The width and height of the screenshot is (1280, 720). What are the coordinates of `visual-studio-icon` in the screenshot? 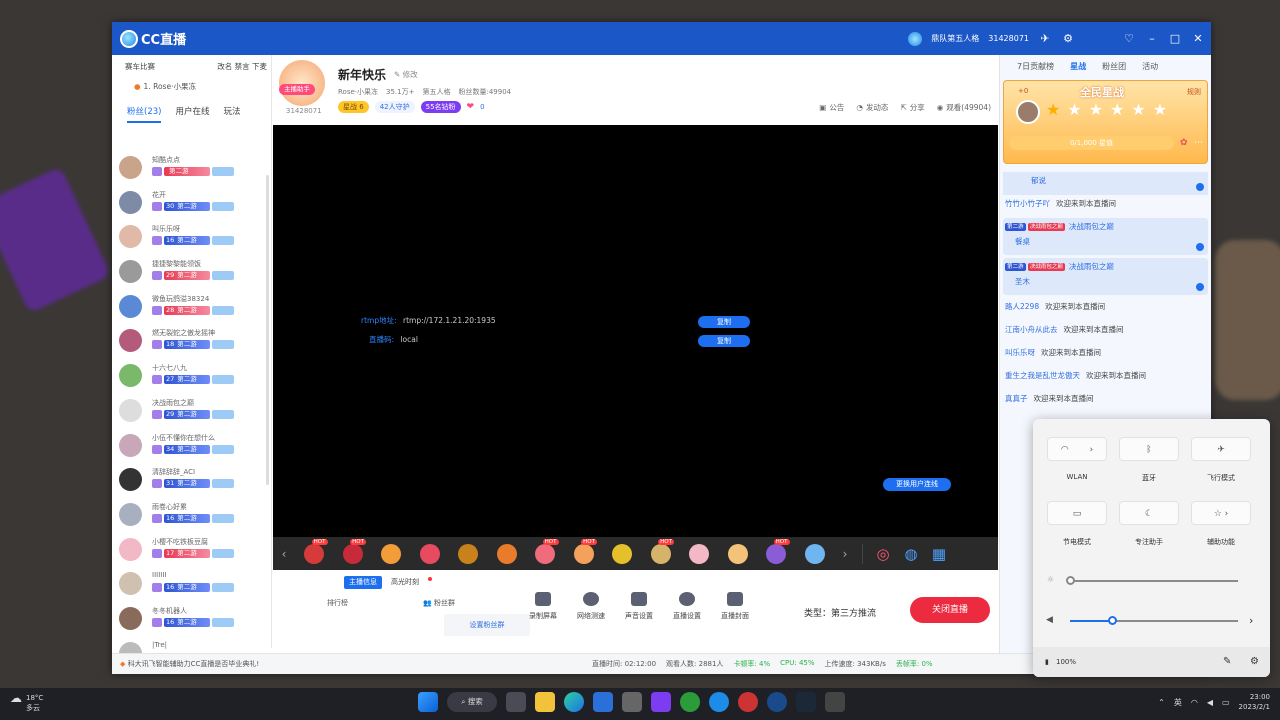 It's located at (661, 702).